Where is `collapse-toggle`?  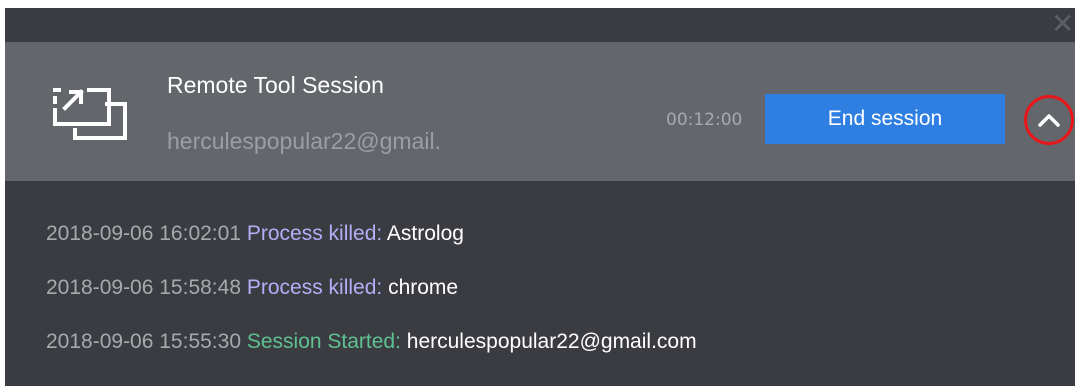
collapse-toggle is located at coordinates (1048, 119).